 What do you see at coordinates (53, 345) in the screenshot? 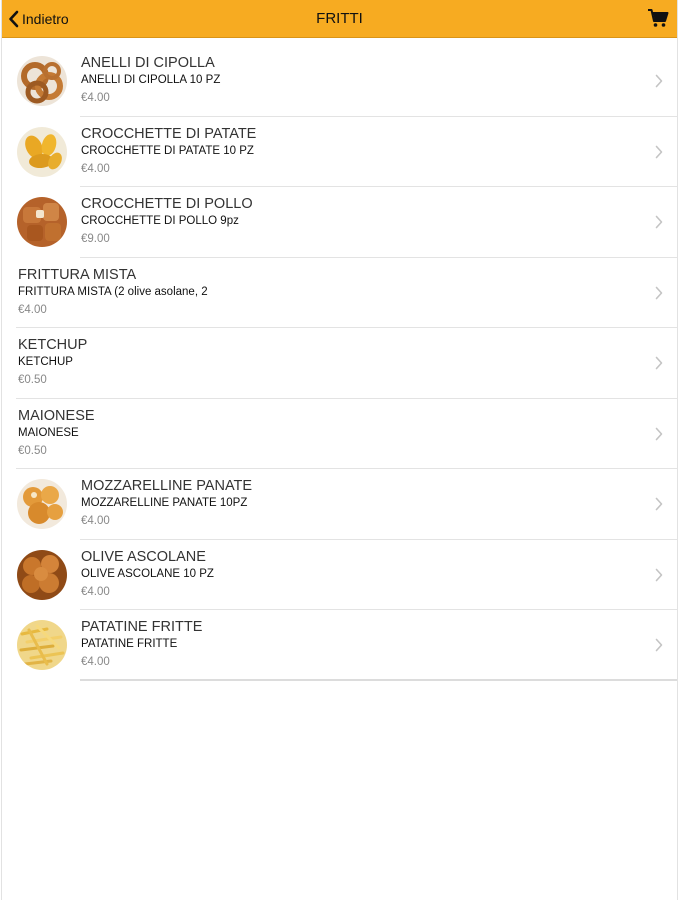
I see `product-name: KETCHUP` at bounding box center [53, 345].